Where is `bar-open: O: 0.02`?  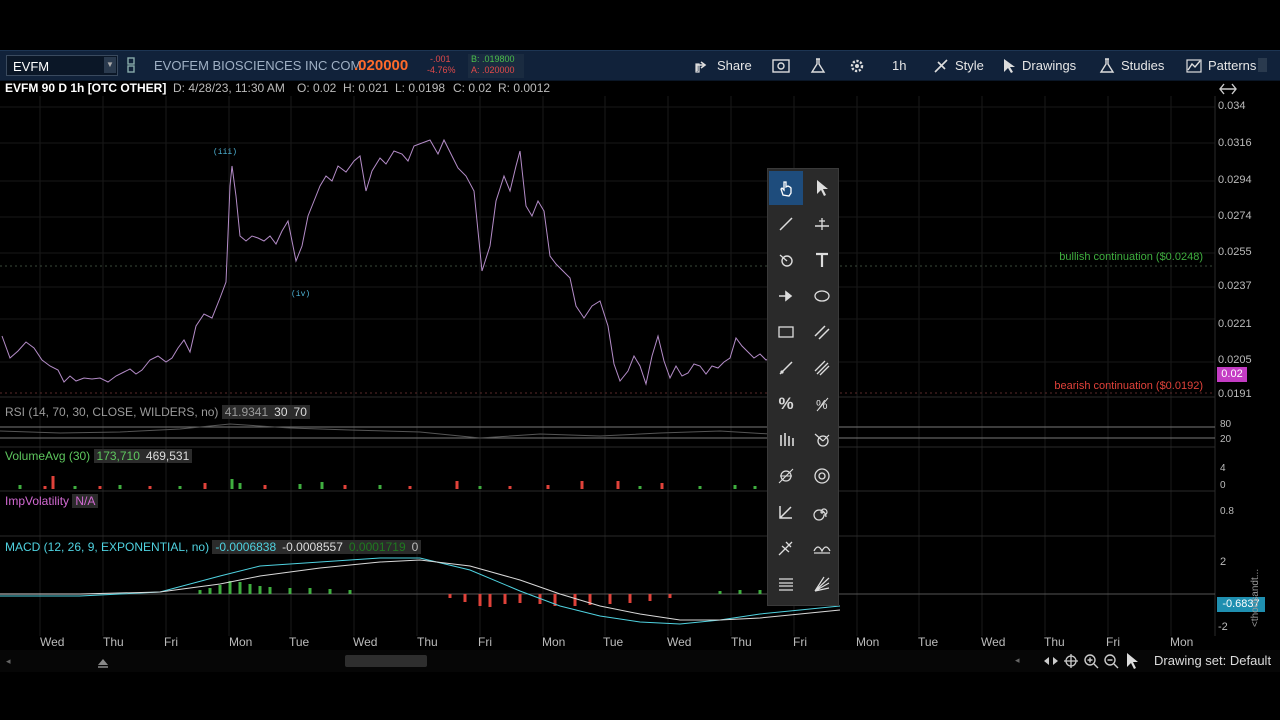
bar-open: O: 0.02 is located at coordinates (317, 88).